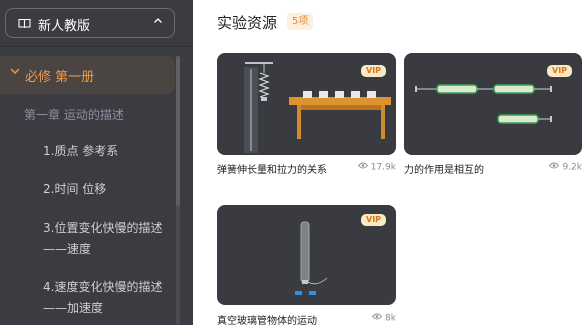 This screenshot has width=585, height=327. Describe the element at coordinates (24, 25) in the screenshot. I see `book-icon` at that location.